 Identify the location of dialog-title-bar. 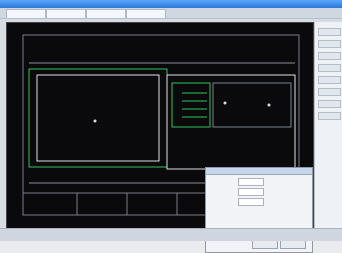
(259, 171).